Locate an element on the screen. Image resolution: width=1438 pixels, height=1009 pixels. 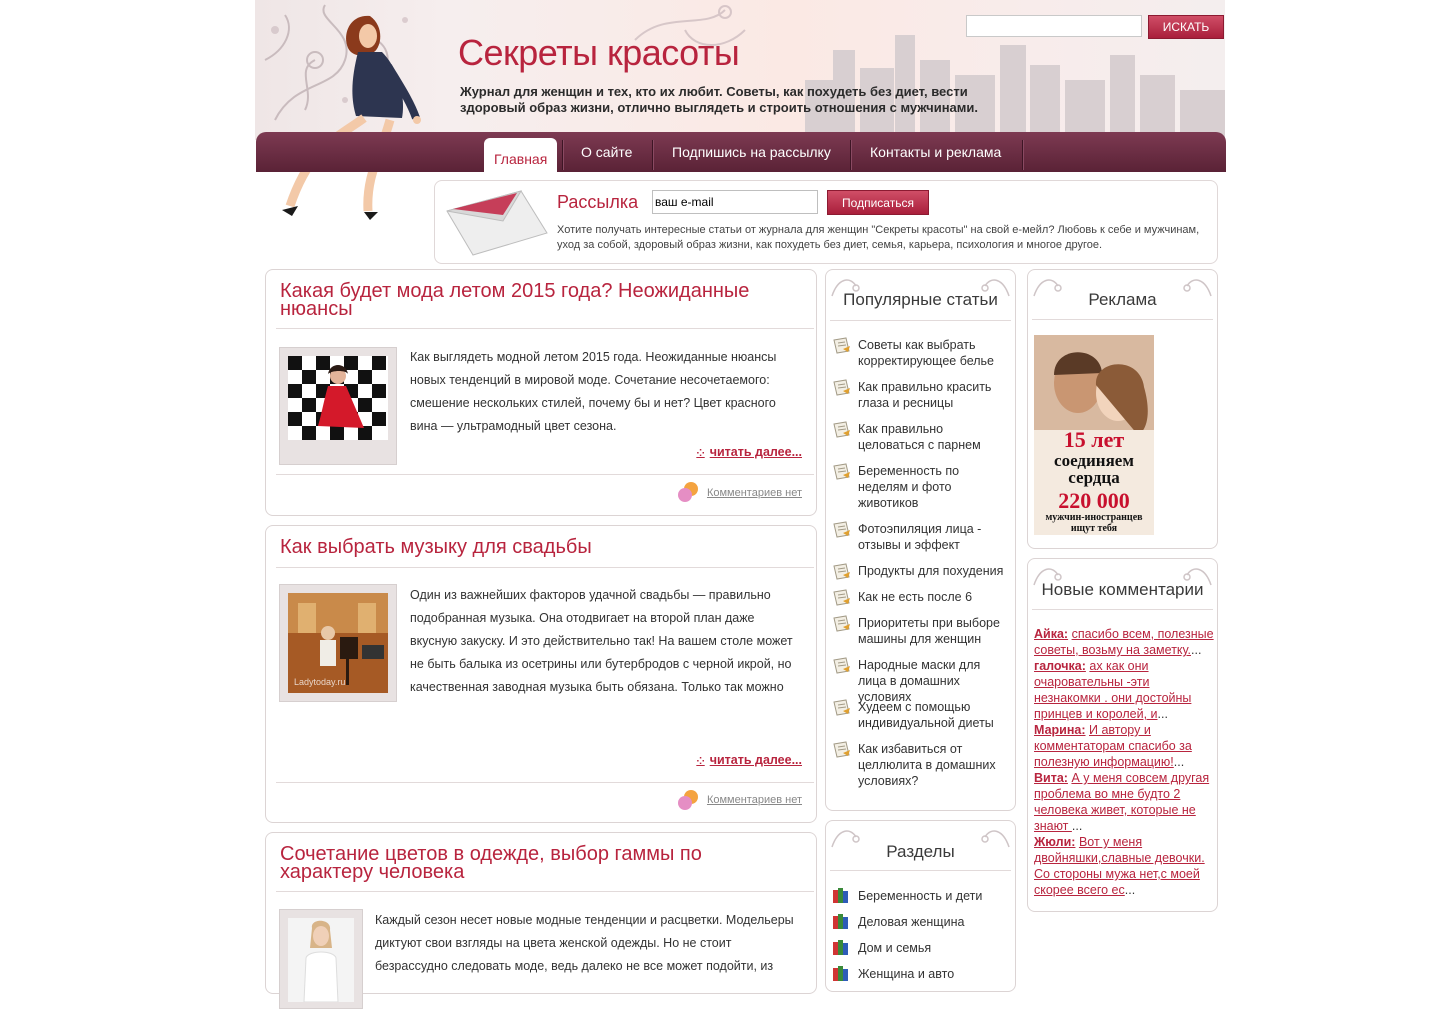
popular-article-link: Беременность по неделям и фото животиков is located at coordinates (933, 487).